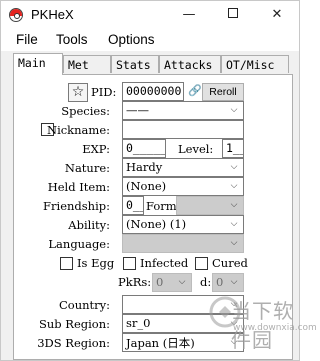 This screenshot has width=320, height=361. I want to click on nature-label: Nature:, so click(87, 168).